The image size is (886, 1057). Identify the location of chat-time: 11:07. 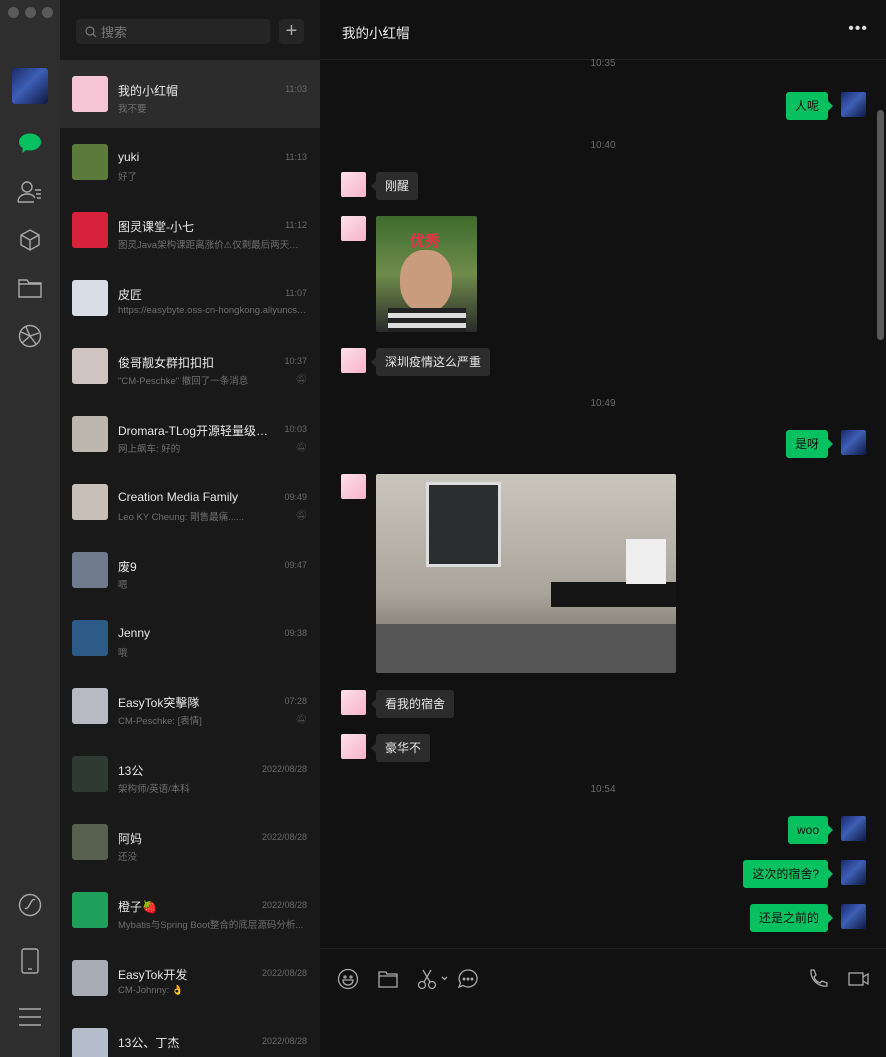
(296, 293).